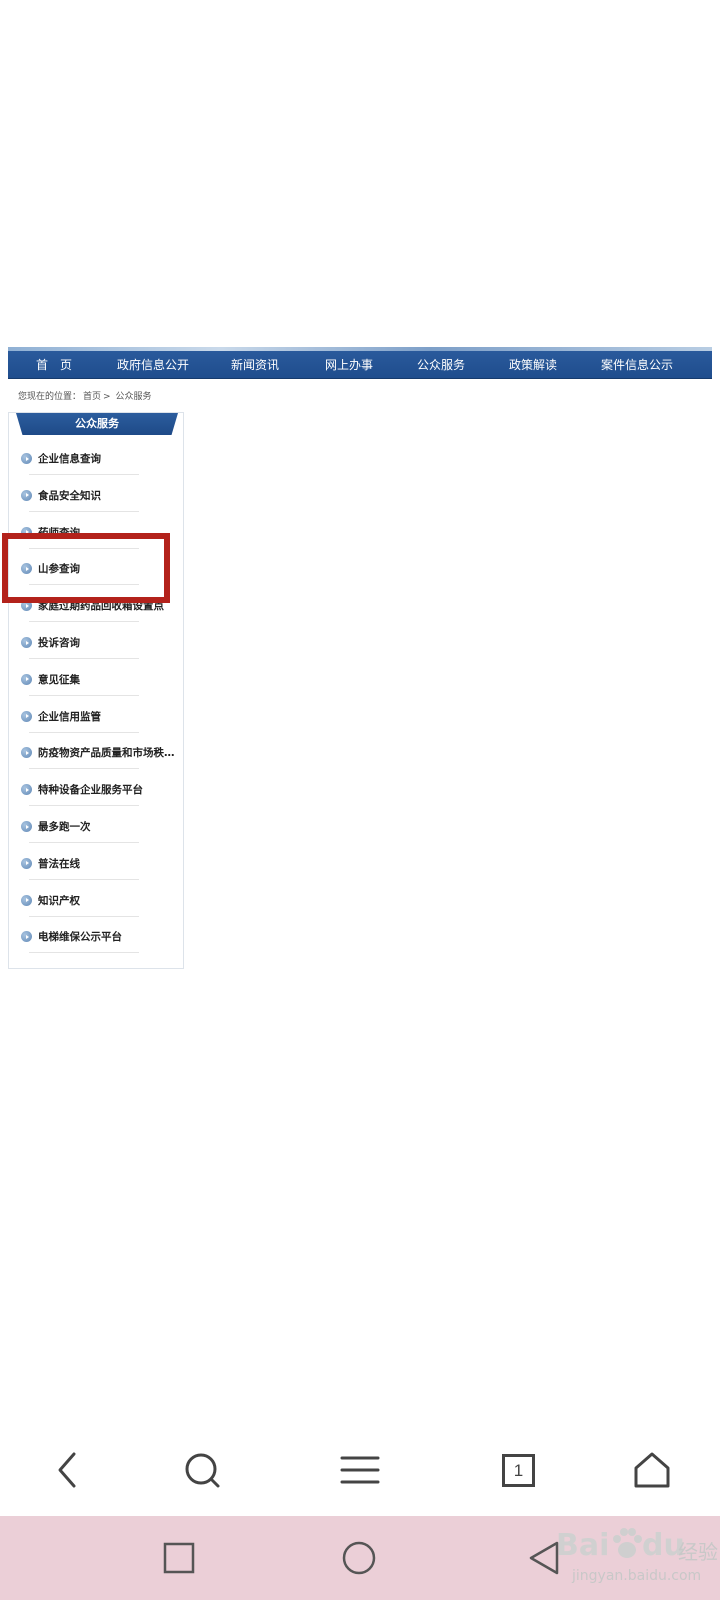  I want to click on sidebar-item-label: 普法在线, so click(59, 863).